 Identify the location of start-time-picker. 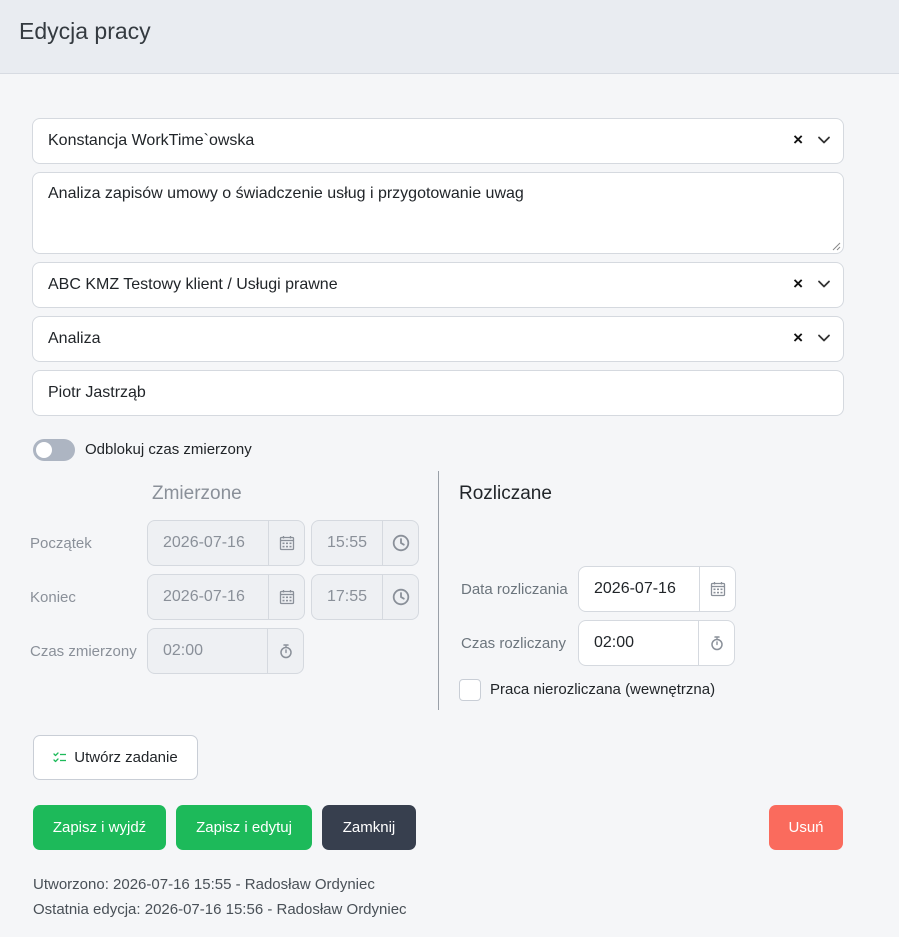
(400, 543).